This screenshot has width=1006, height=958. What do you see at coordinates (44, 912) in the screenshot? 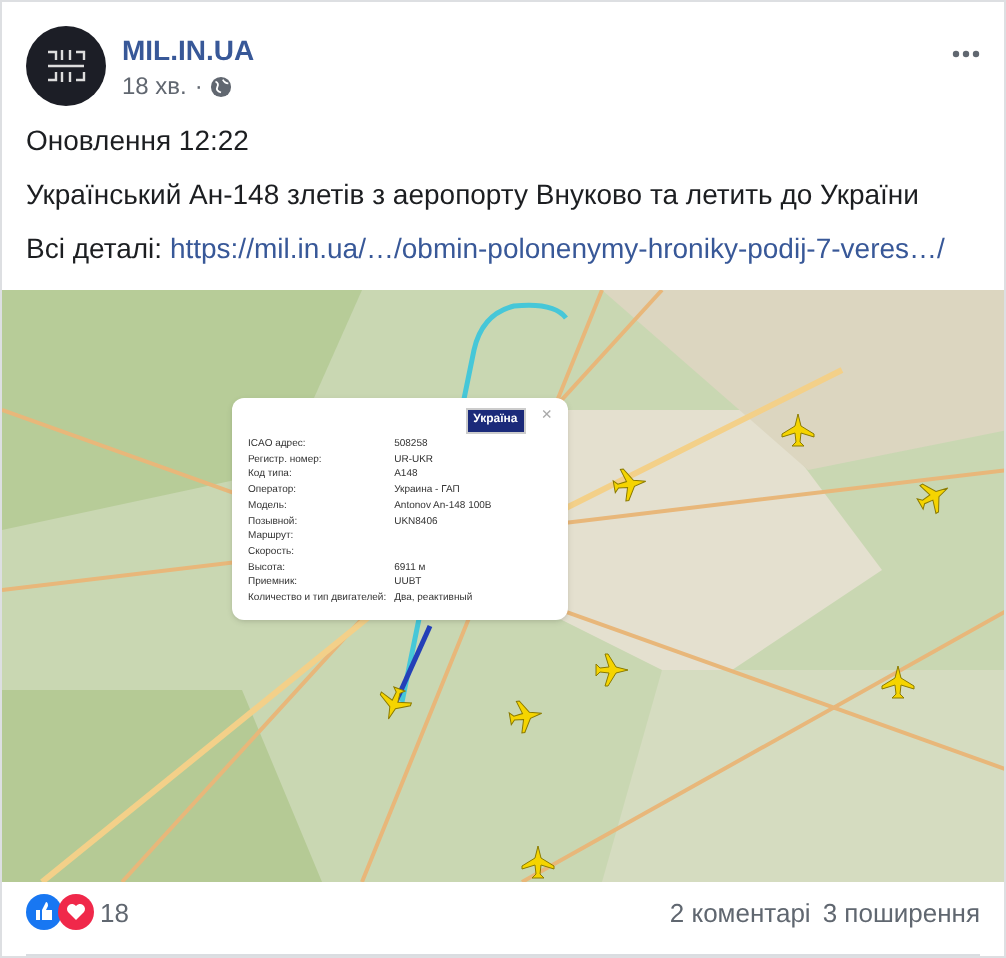
I see `like-icon` at bounding box center [44, 912].